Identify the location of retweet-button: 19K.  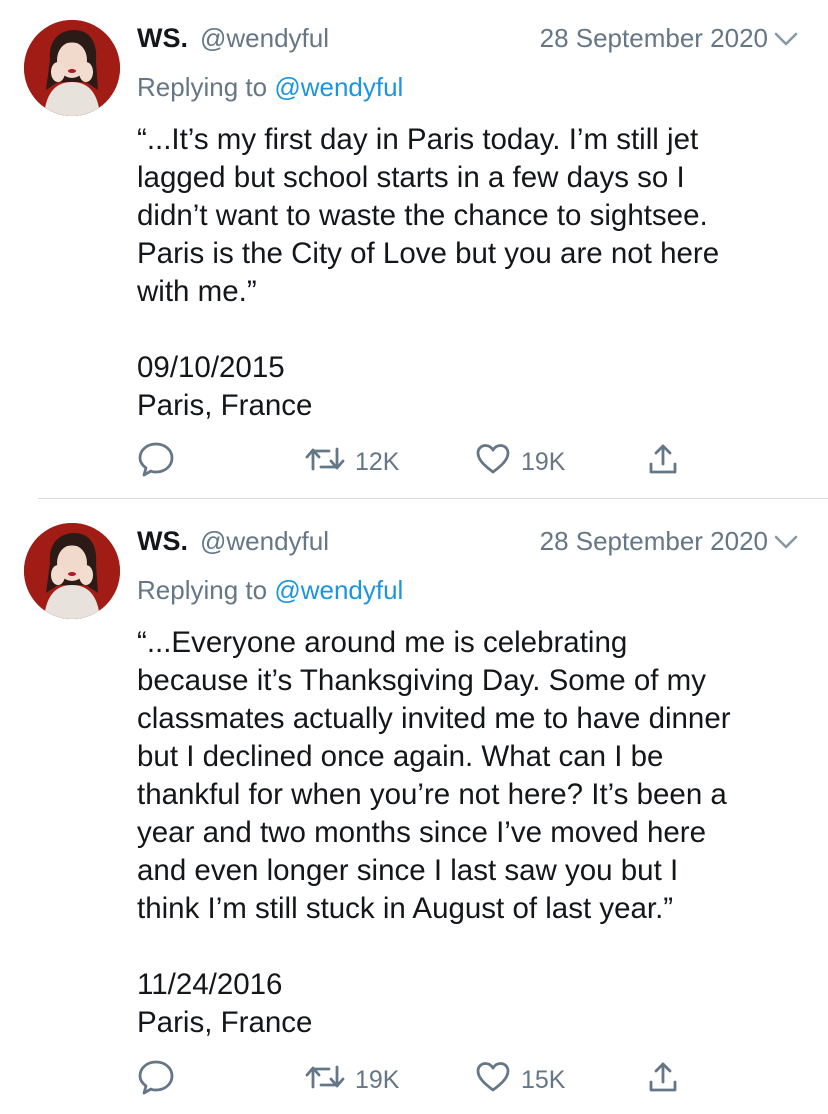
(352, 1080).